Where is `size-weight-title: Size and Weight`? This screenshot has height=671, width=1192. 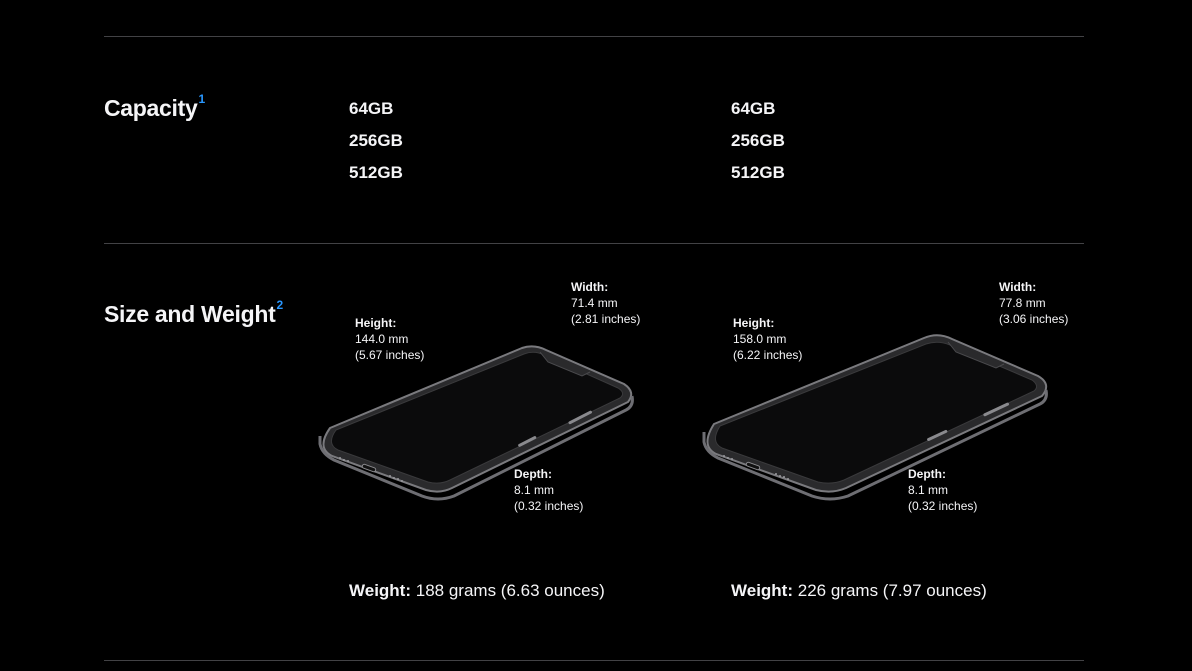
size-weight-title: Size and Weight is located at coordinates (190, 314).